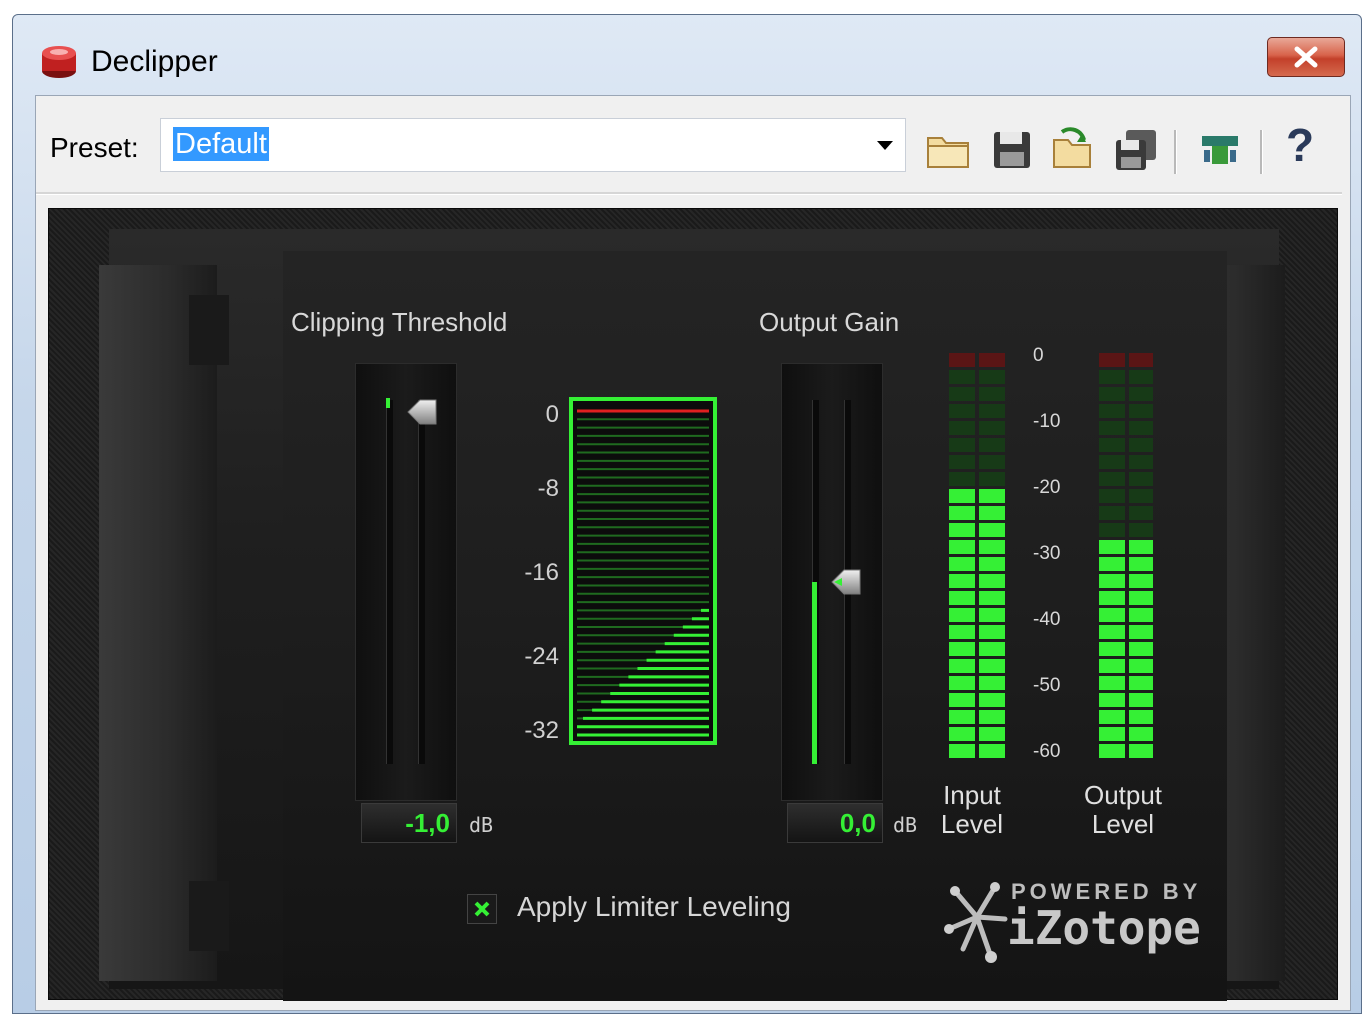 The image size is (1362, 1014). What do you see at coordinates (164, 623) in the screenshot?
I see `left-rack-rail` at bounding box center [164, 623].